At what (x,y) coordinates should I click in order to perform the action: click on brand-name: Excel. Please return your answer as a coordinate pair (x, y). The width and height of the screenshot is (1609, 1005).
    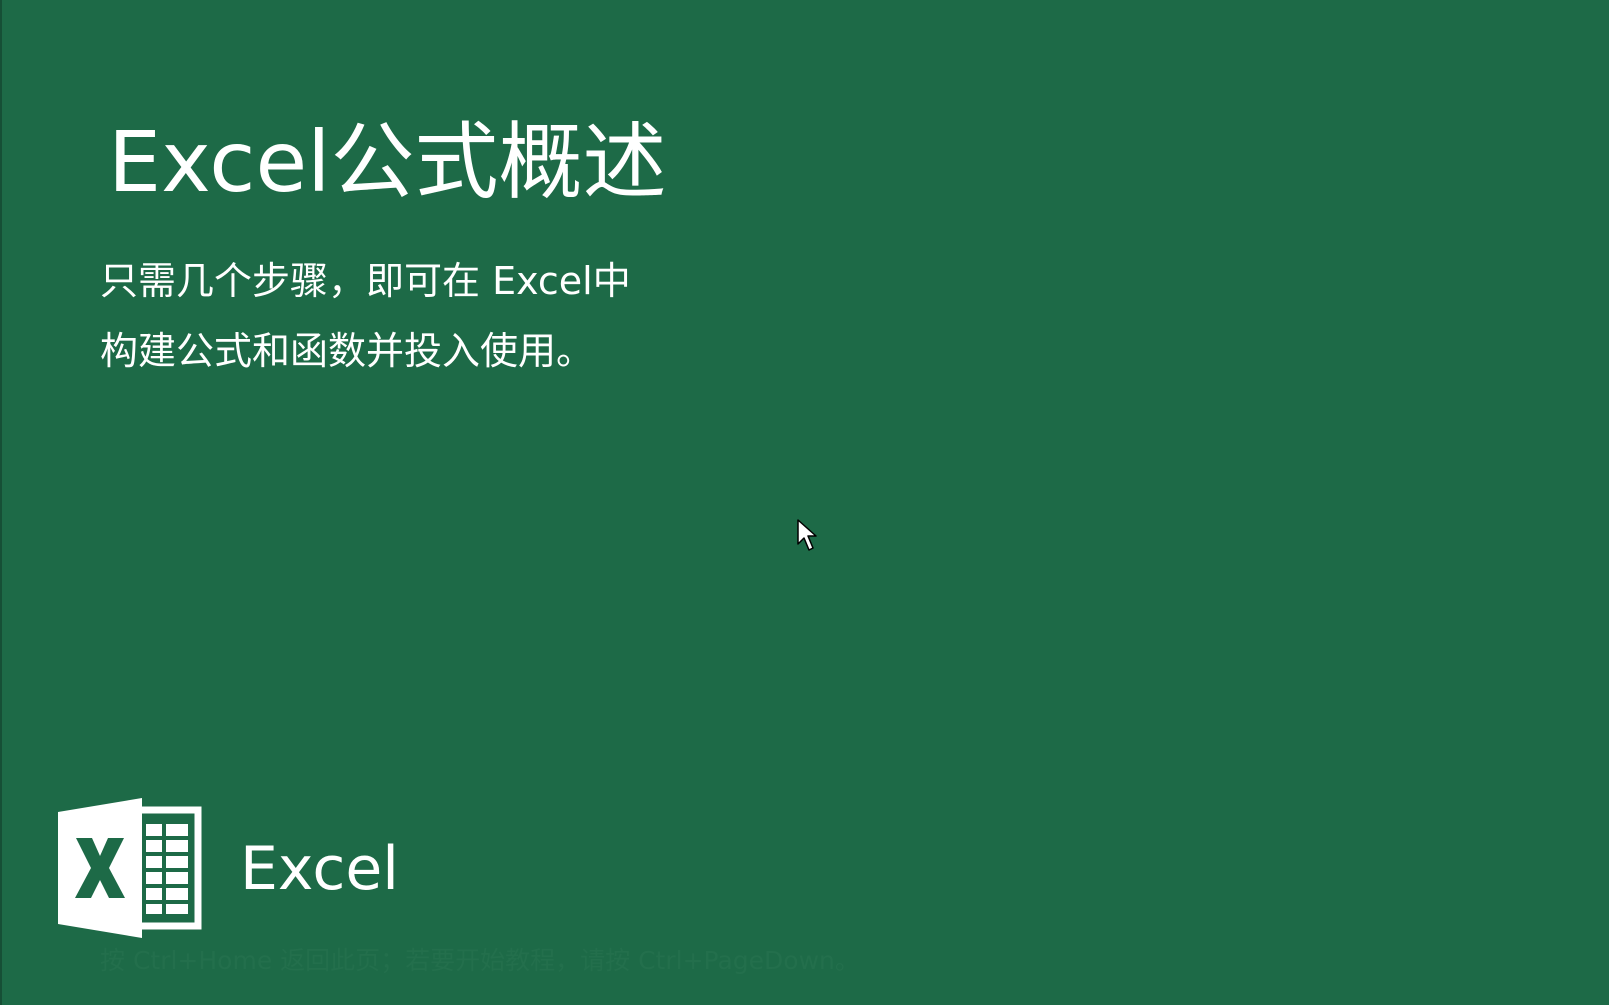
    Looking at the image, I should click on (319, 869).